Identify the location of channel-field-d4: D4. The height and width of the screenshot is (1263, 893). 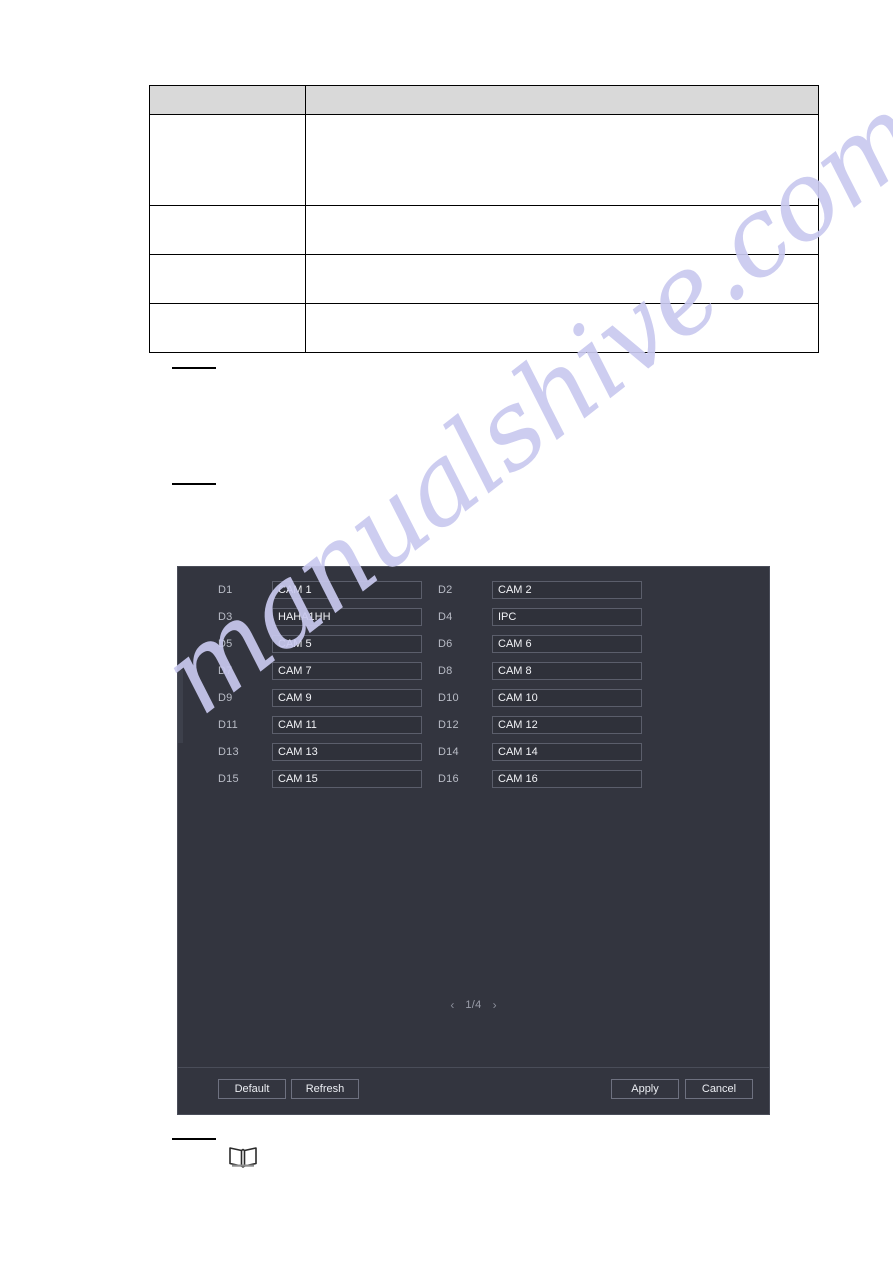
(540, 617).